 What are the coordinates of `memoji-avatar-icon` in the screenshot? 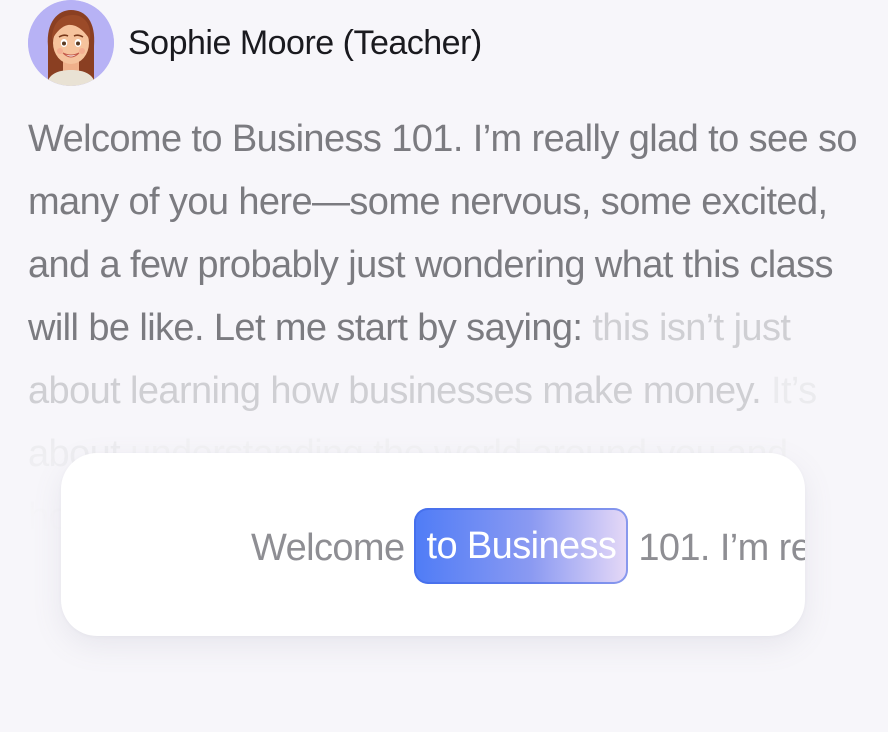 It's located at (71, 43).